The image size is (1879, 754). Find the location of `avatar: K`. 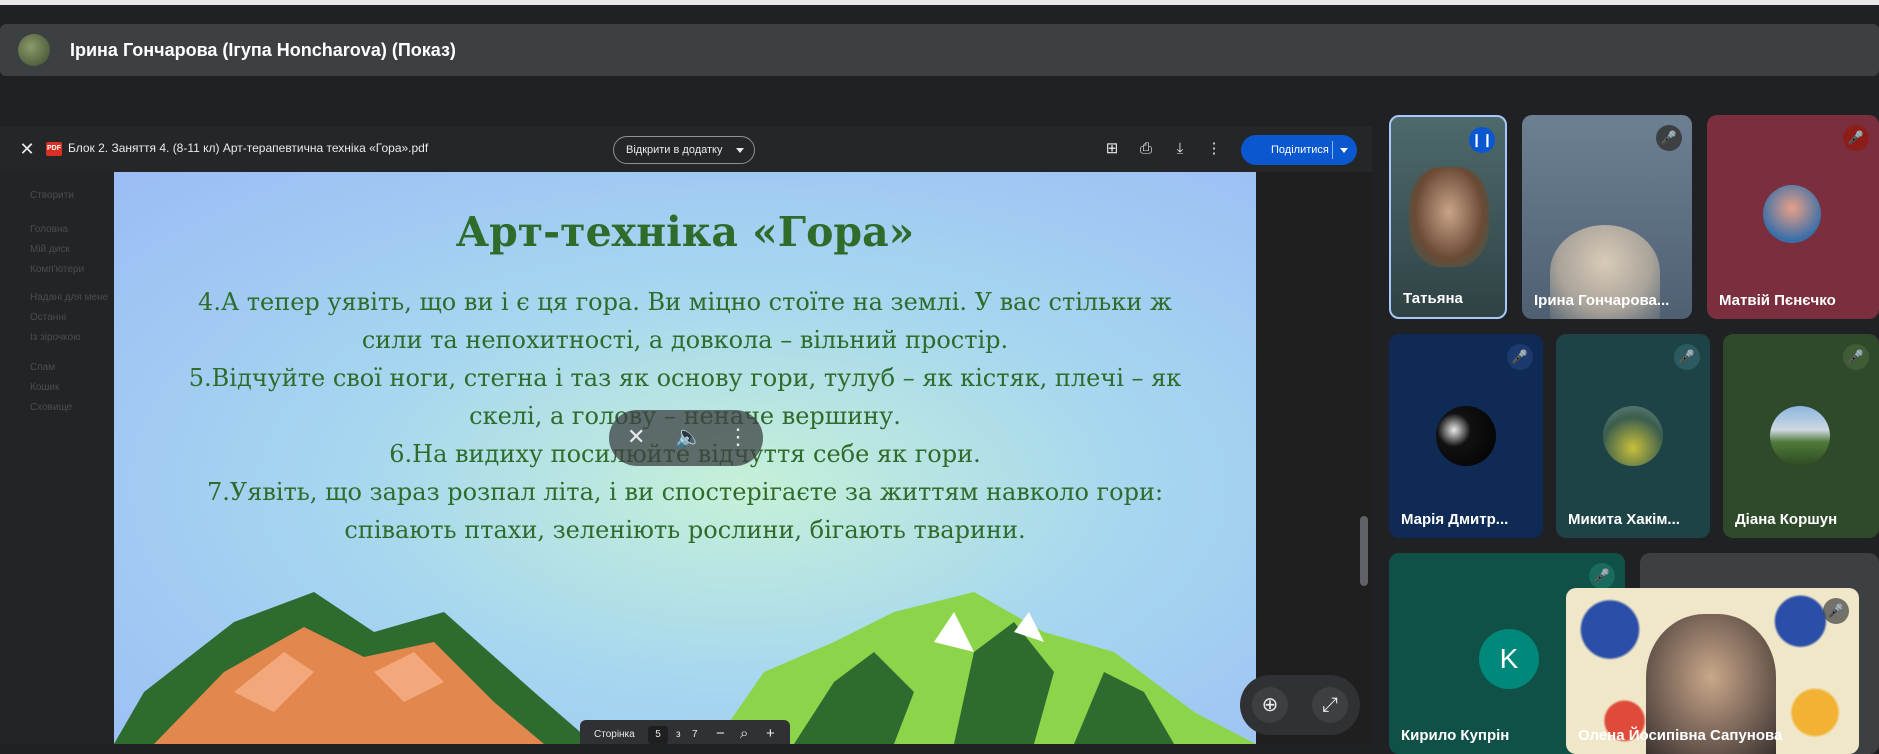

avatar: K is located at coordinates (1509, 659).